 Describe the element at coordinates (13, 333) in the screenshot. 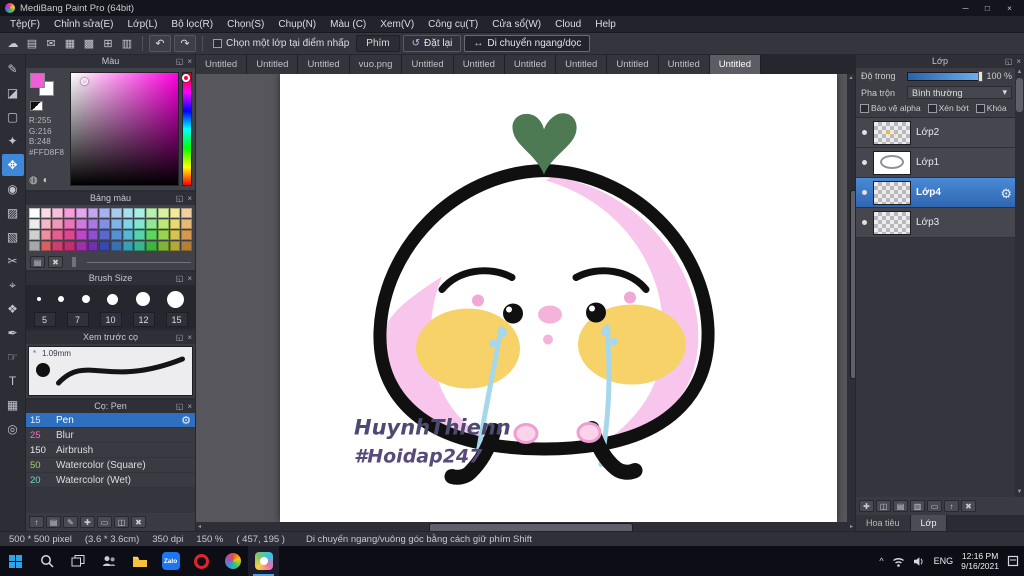

I see `eyedropper-tool: ✒` at that location.